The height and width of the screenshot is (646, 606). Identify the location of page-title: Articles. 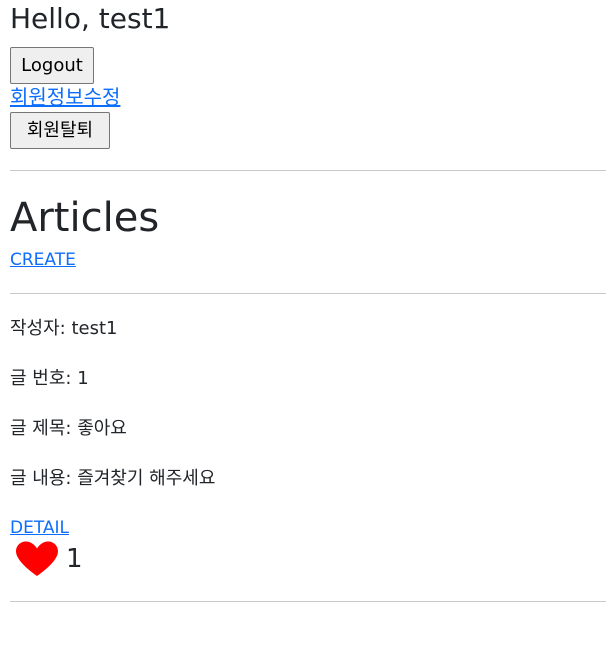
(85, 218).